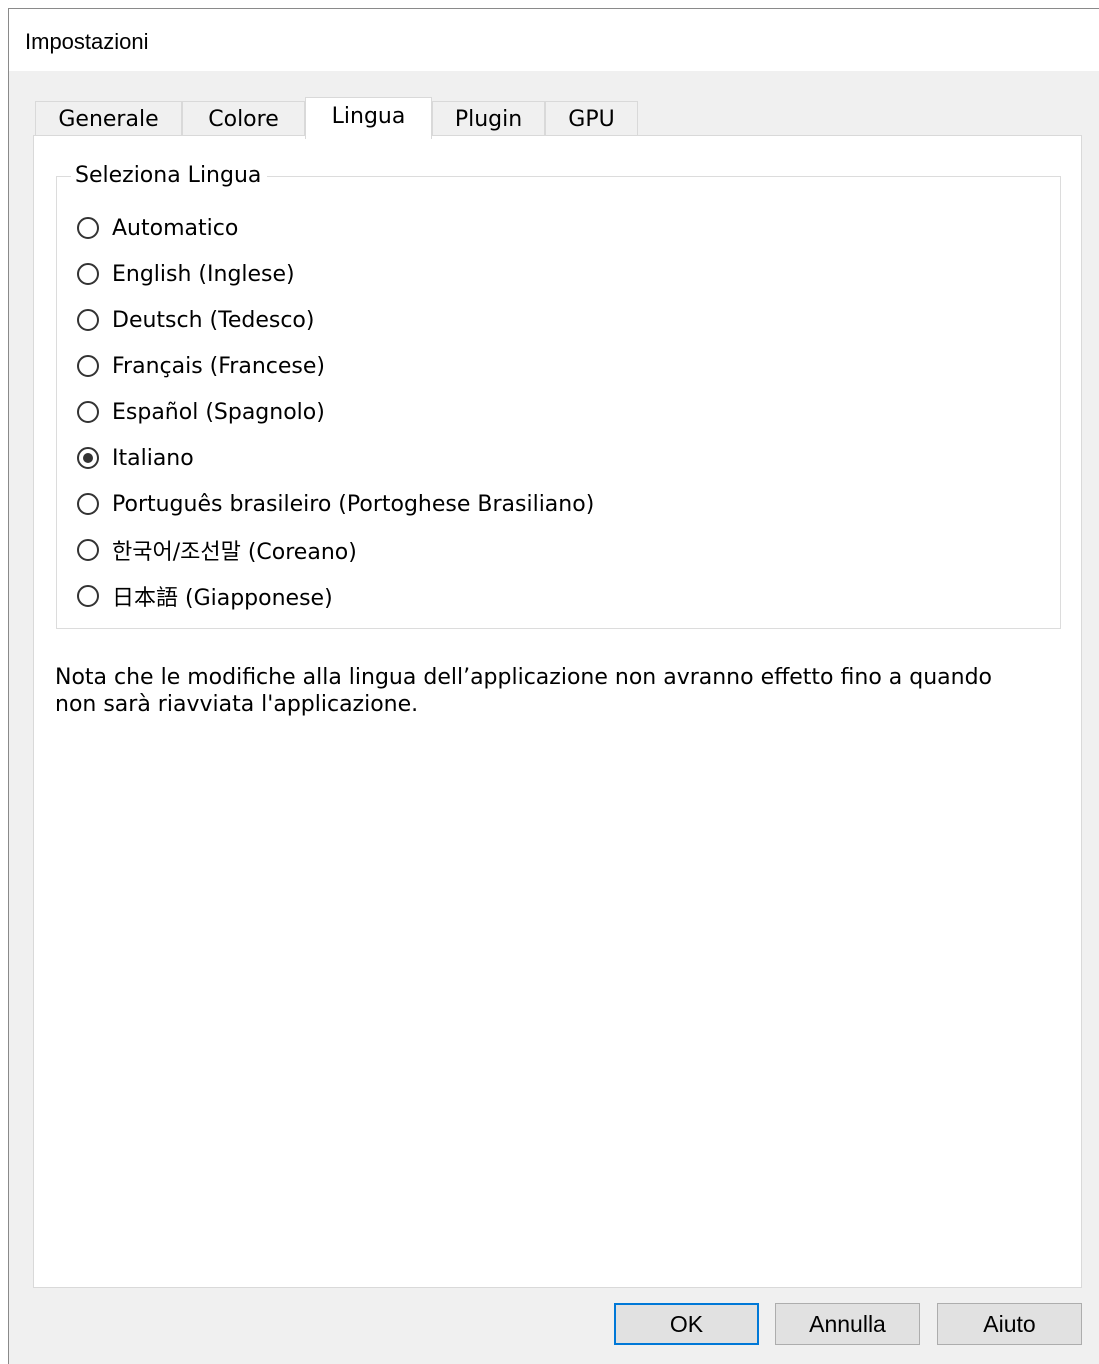 The image size is (1099, 1364). Describe the element at coordinates (368, 118) in the screenshot. I see `tab-lingua: Lingua` at that location.